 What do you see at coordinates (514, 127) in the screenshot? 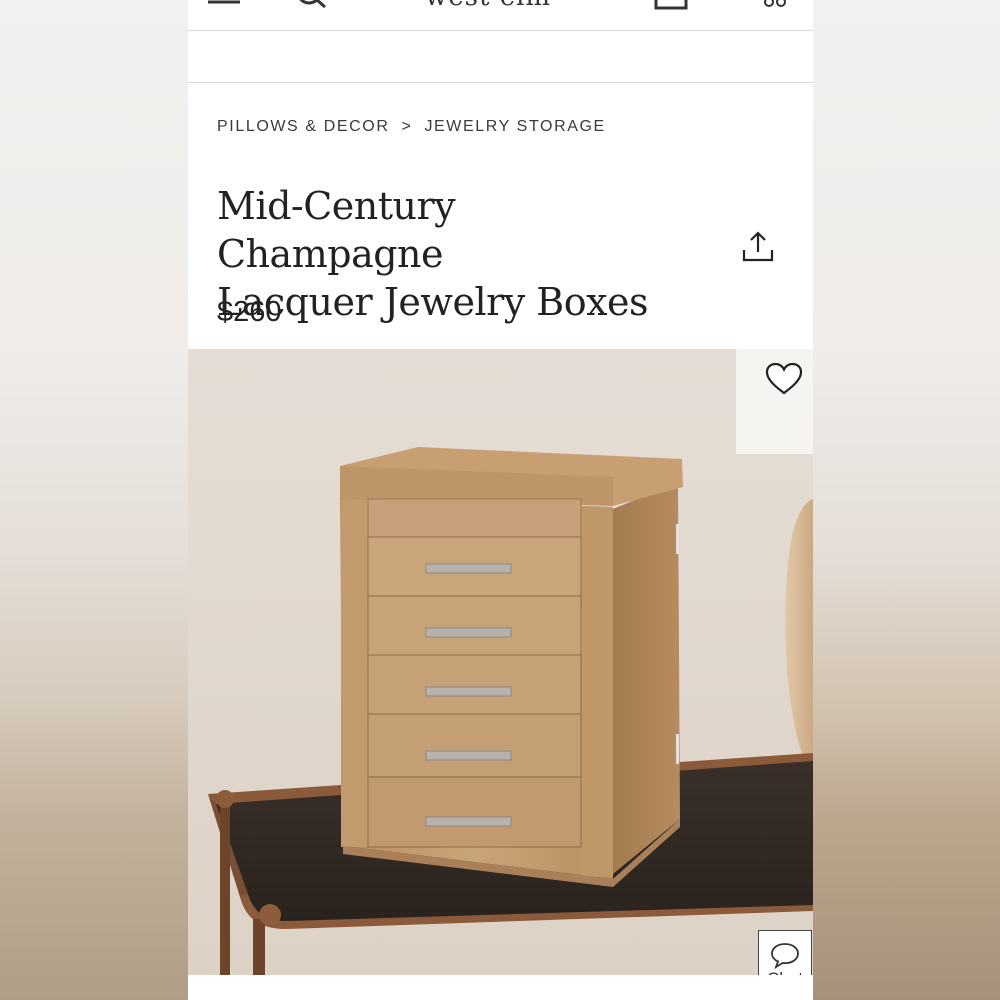
I see `breadcrumb-item-jewelry-storage: JEWELRY STORAGE` at bounding box center [514, 127].